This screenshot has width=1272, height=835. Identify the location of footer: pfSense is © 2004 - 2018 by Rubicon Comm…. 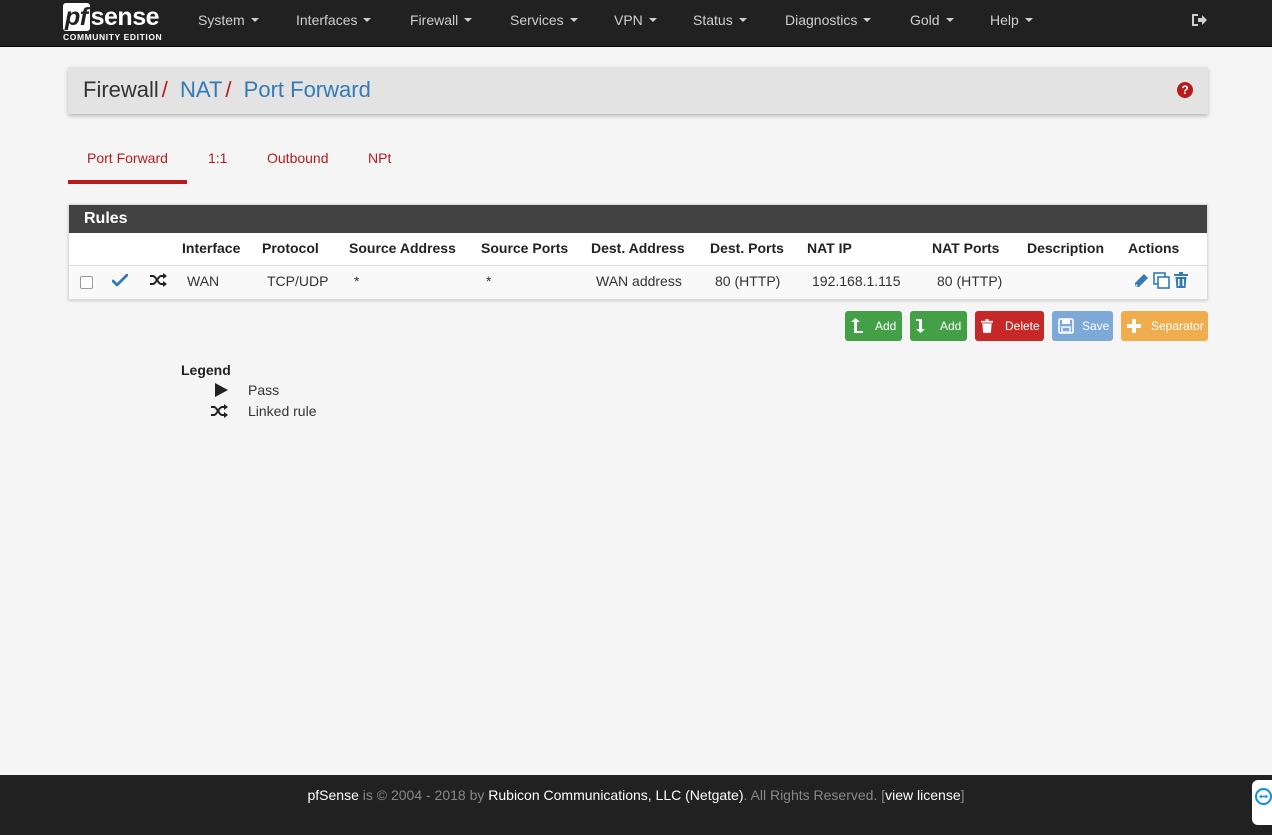
(636, 805).